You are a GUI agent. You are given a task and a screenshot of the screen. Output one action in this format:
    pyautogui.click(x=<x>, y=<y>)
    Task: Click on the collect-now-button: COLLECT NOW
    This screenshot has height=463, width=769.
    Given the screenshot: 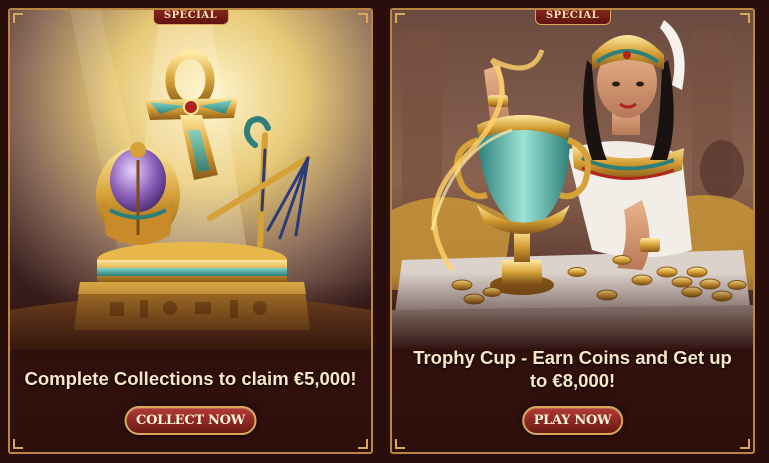 What is the action you would take?
    pyautogui.click(x=190, y=420)
    